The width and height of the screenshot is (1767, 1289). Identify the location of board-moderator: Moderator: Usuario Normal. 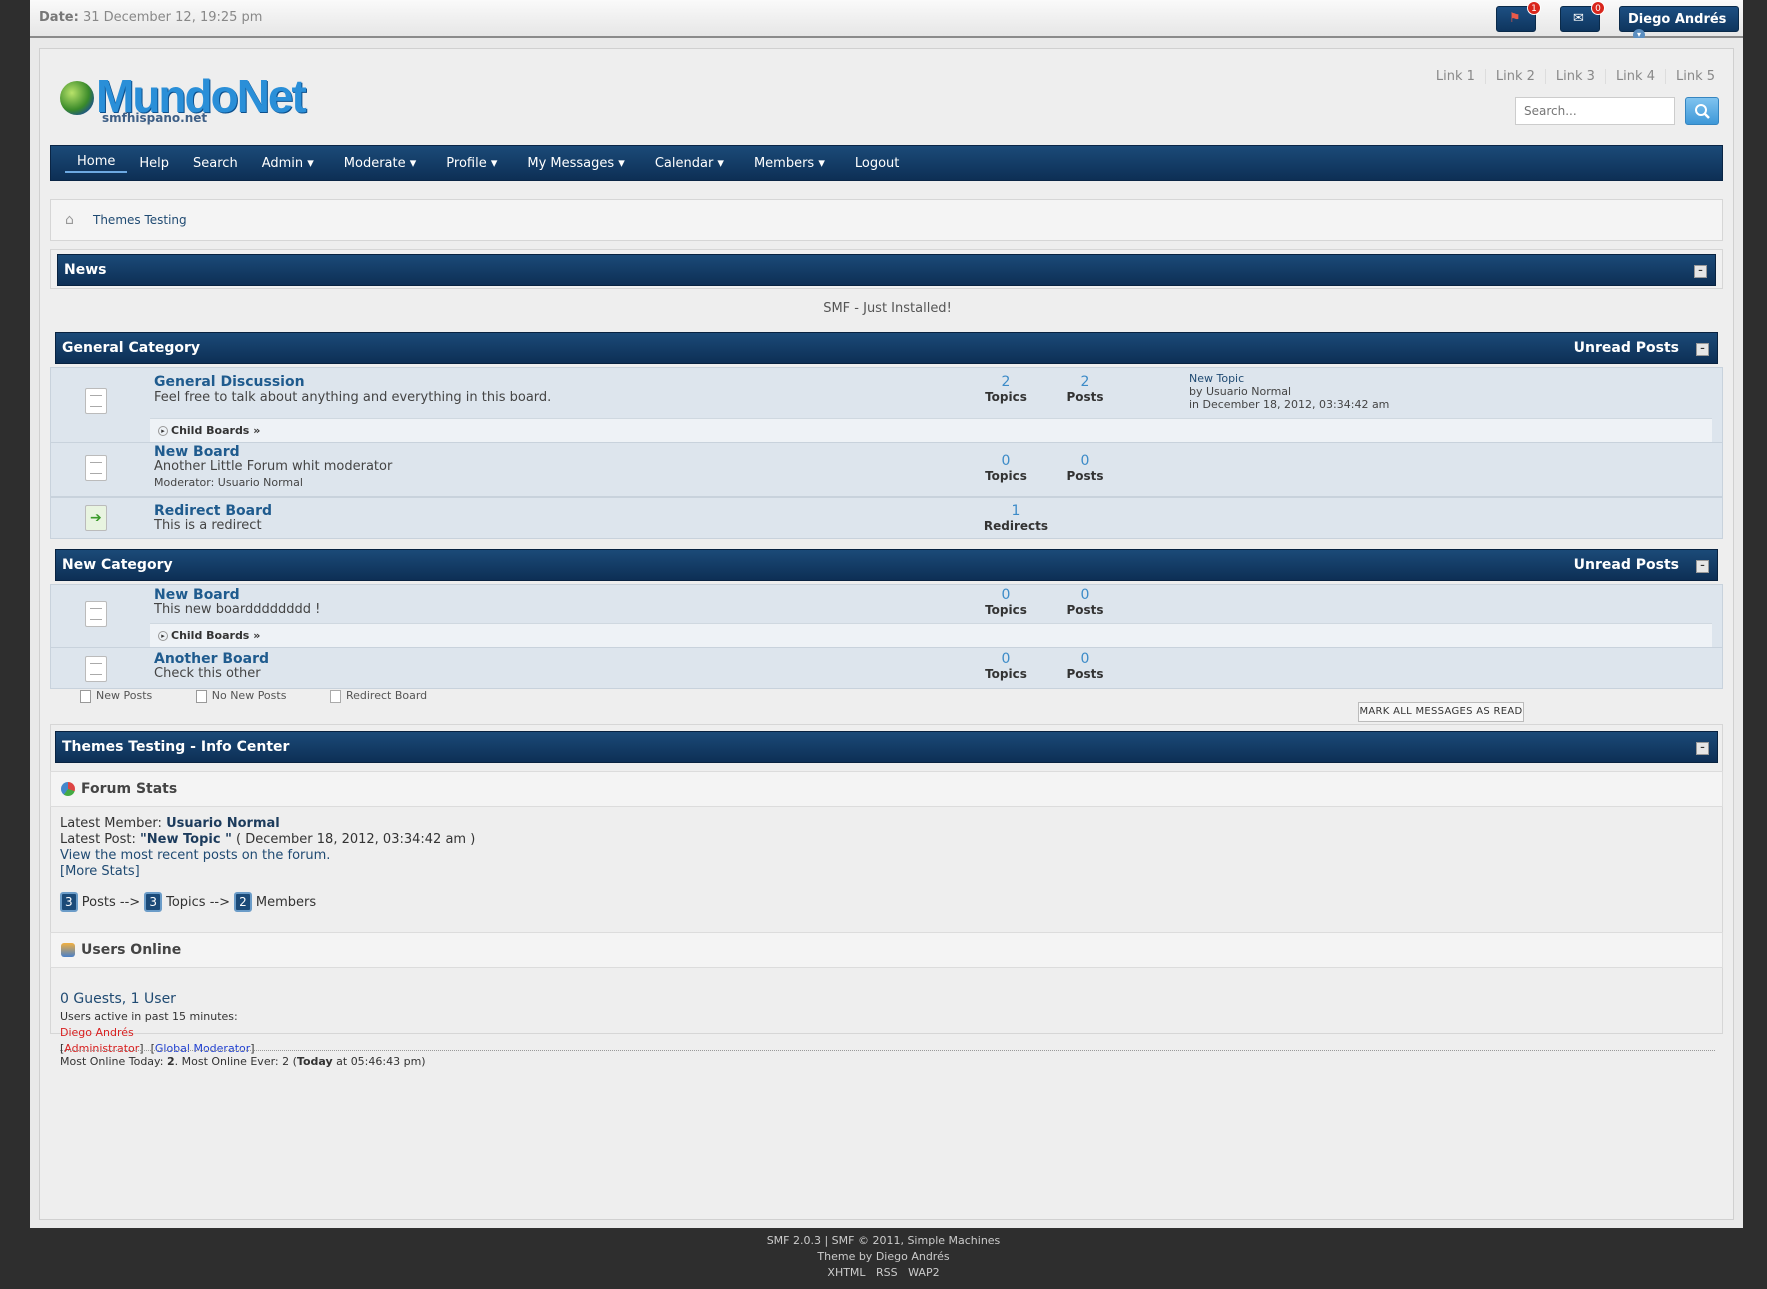
(228, 482).